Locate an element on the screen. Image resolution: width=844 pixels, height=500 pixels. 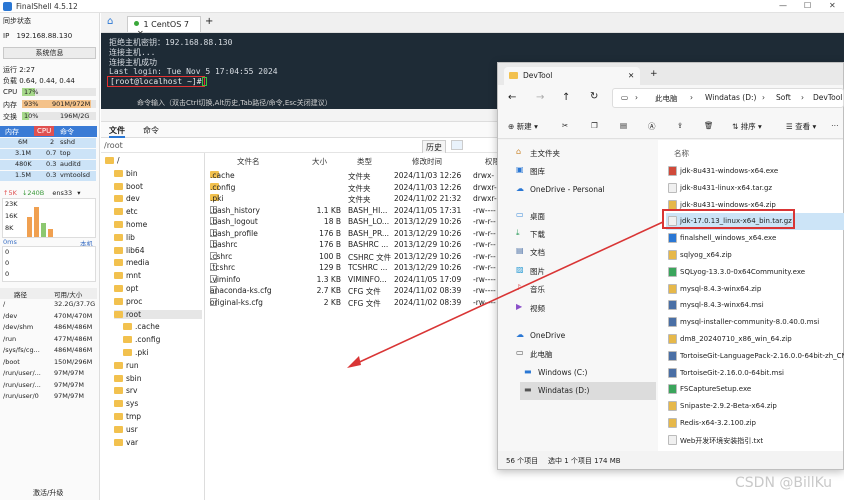
explorer-file: mysql-8.4.3-winx64.msi is located at coordinates (755, 305).